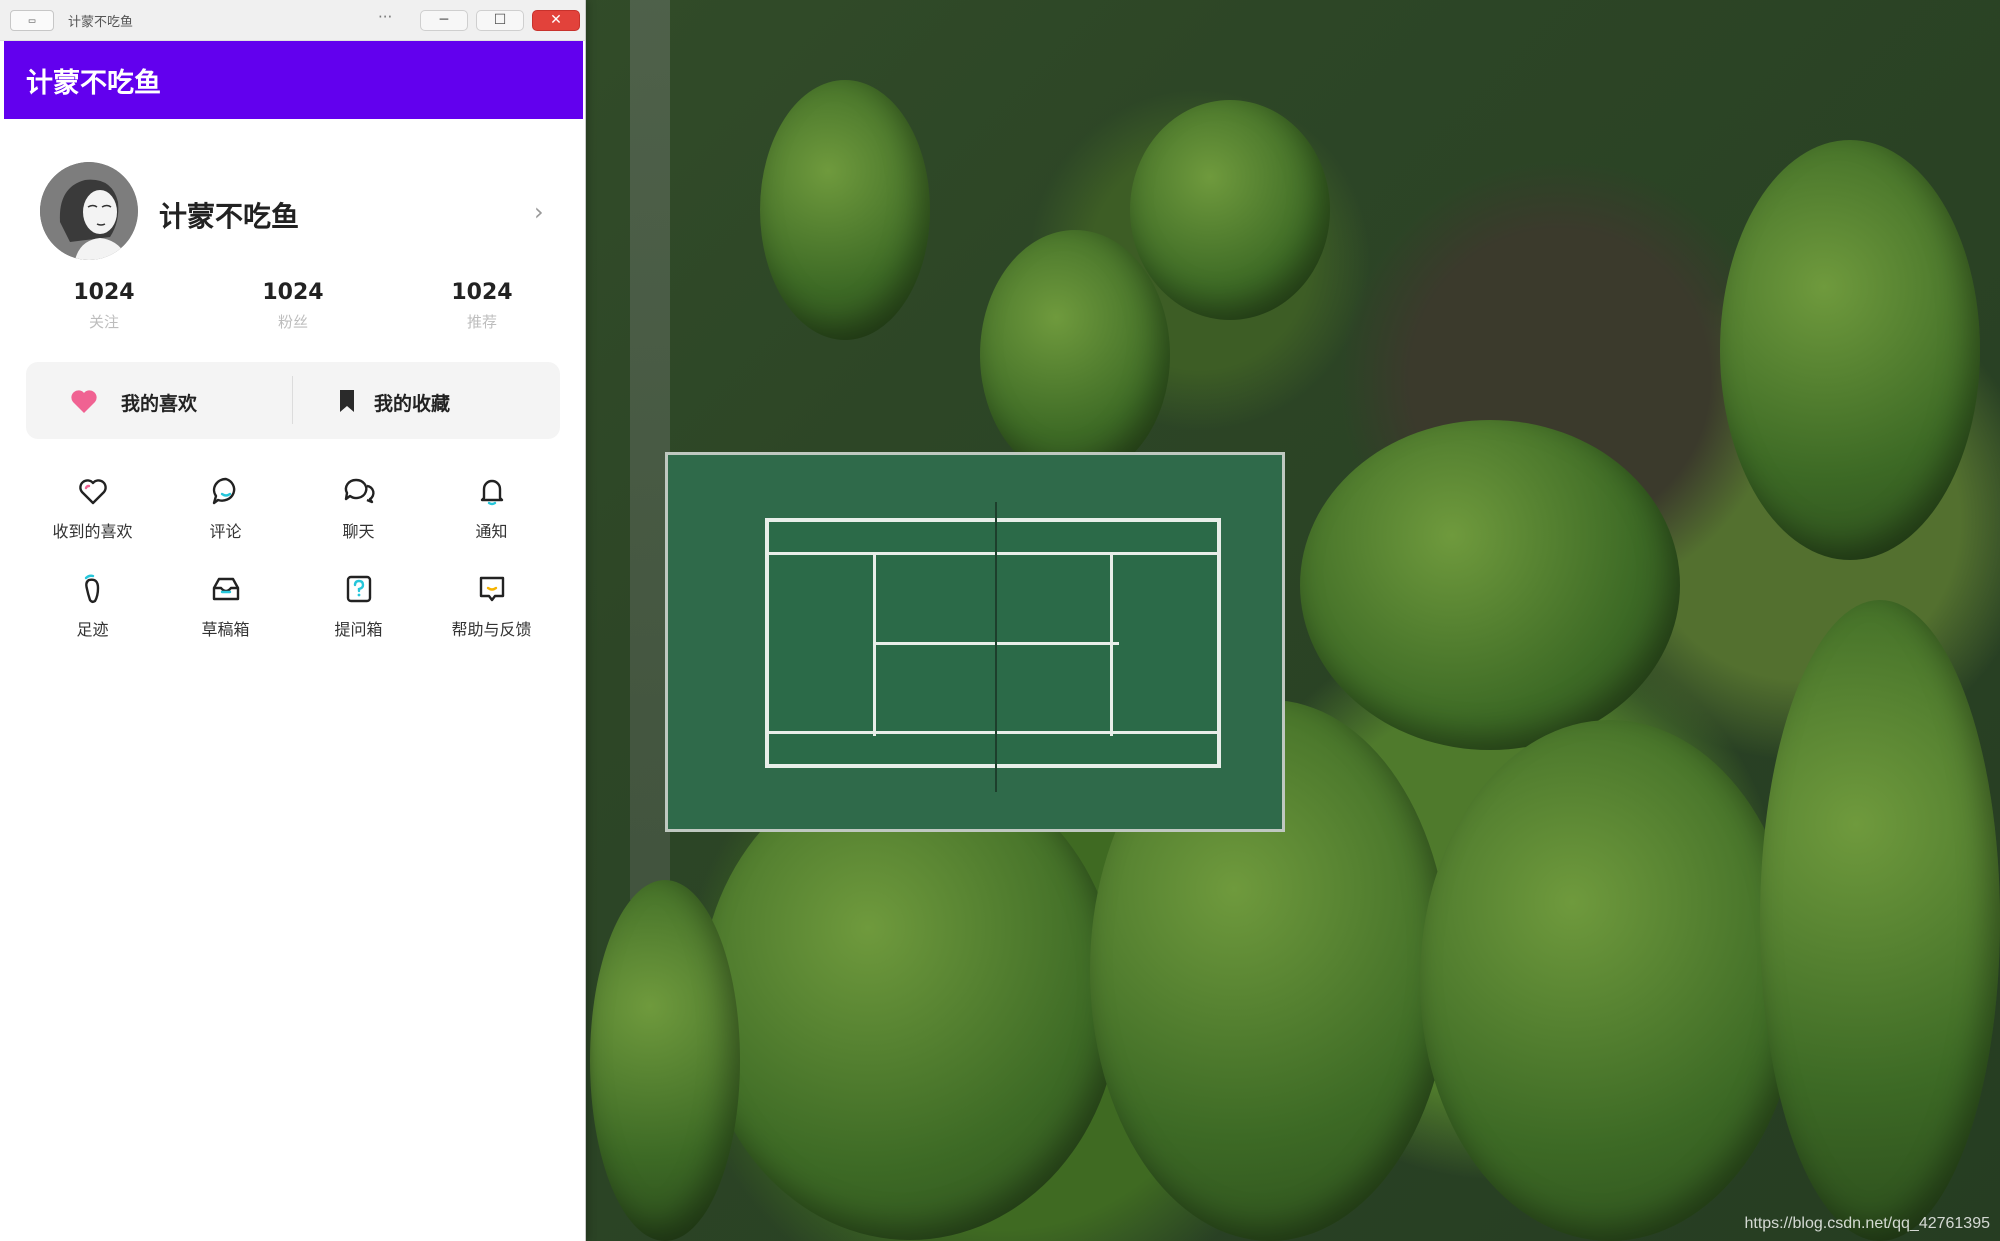 The width and height of the screenshot is (2000, 1241). I want to click on menu-label: 草稿箱, so click(225, 629).